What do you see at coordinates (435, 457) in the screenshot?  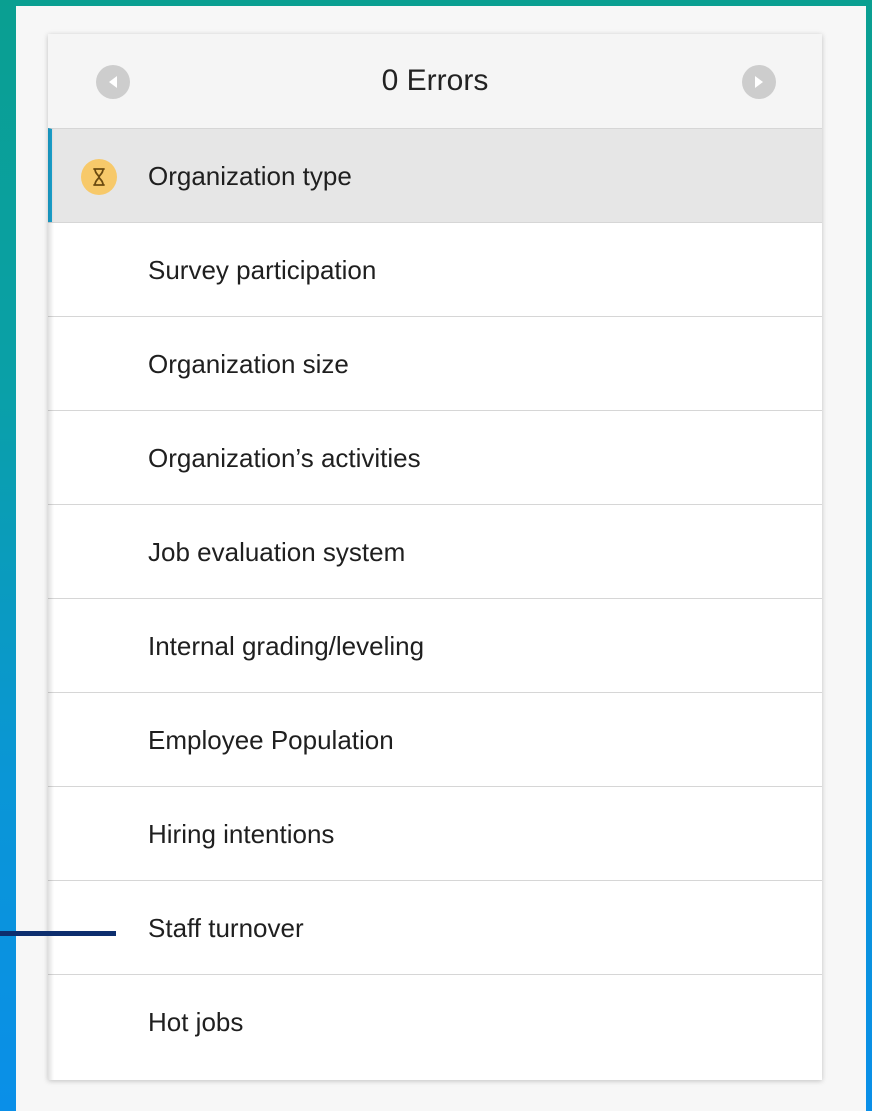 I see `section-item-organization-activities: Organization’s activities` at bounding box center [435, 457].